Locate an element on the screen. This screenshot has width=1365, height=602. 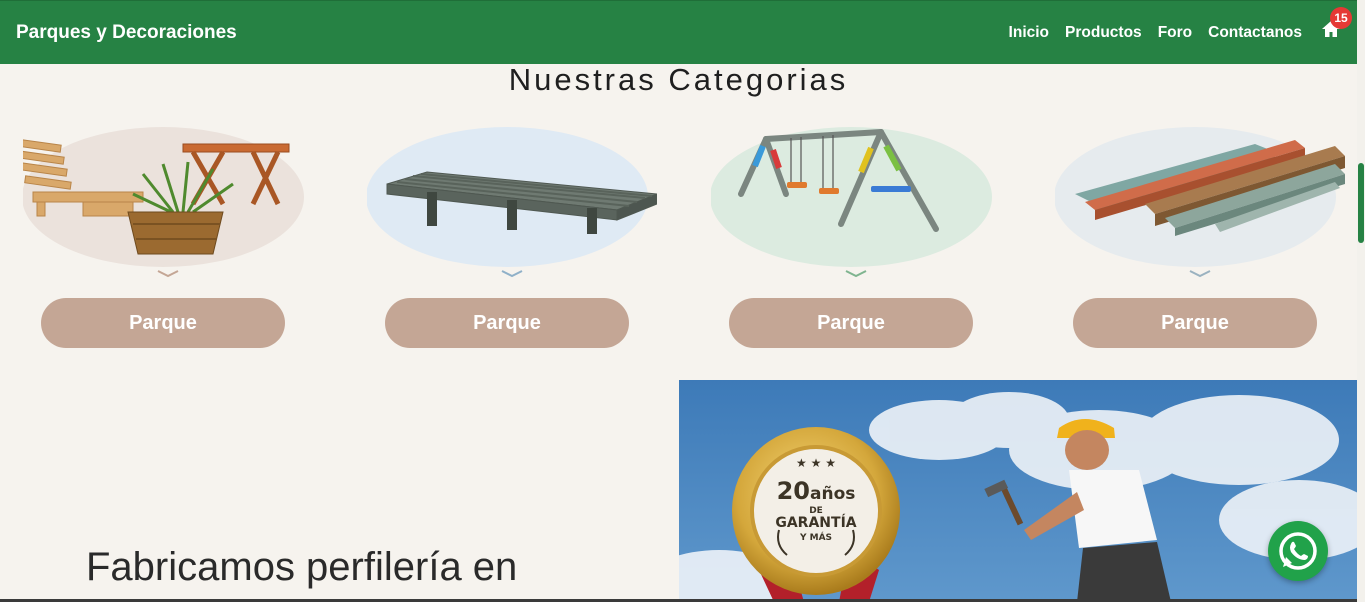
seal-number: 20 is located at coordinates (793, 491).